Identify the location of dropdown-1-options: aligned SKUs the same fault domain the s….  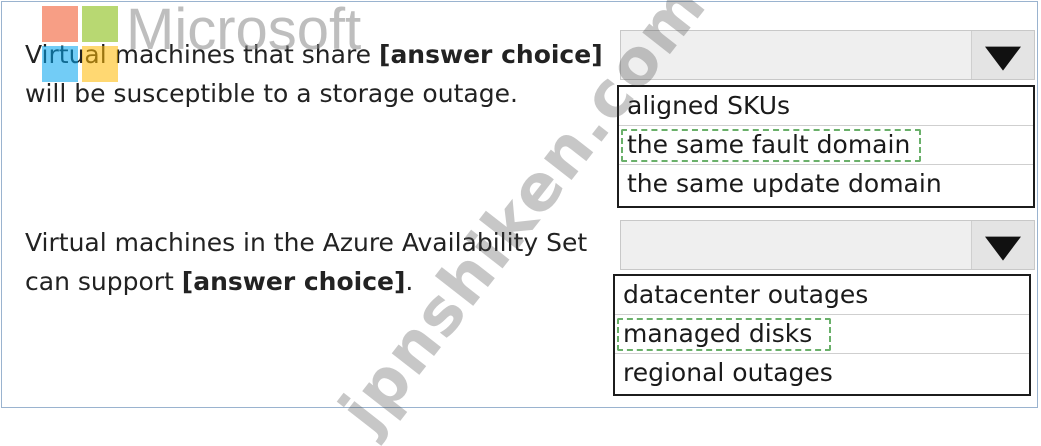
(826, 146).